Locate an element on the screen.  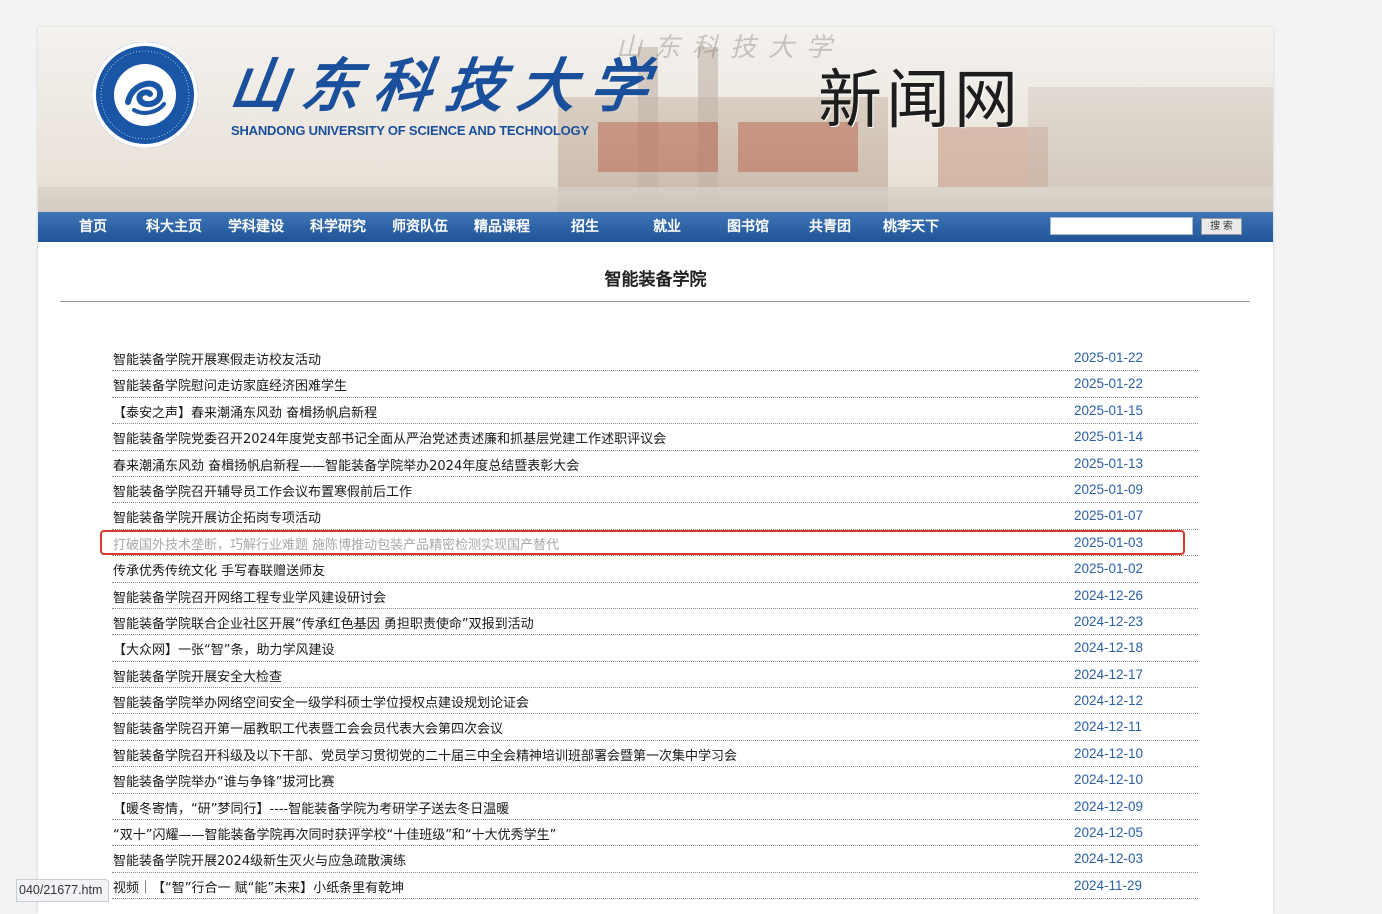
news-title-link: 智能装备学院召开辅导员工作会议布置寒假前后工作 is located at coordinates (262, 490).